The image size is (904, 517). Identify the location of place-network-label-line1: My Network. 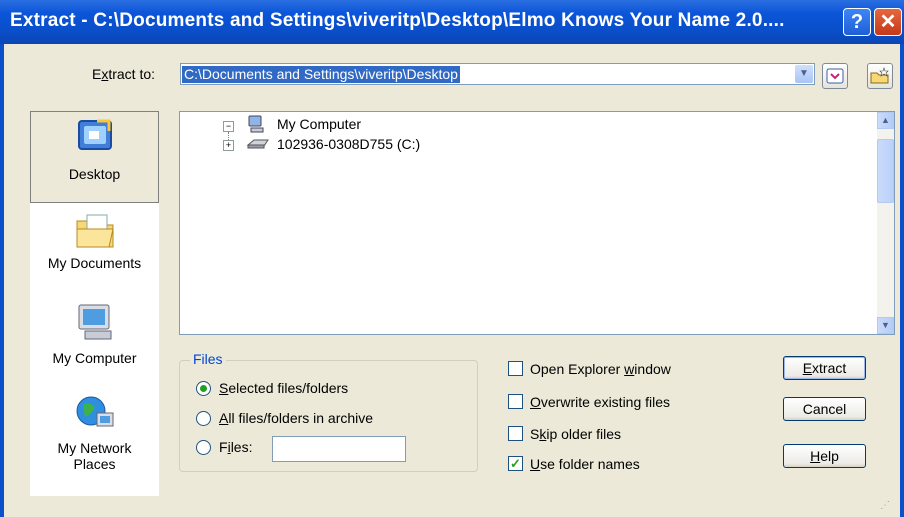
(94, 448).